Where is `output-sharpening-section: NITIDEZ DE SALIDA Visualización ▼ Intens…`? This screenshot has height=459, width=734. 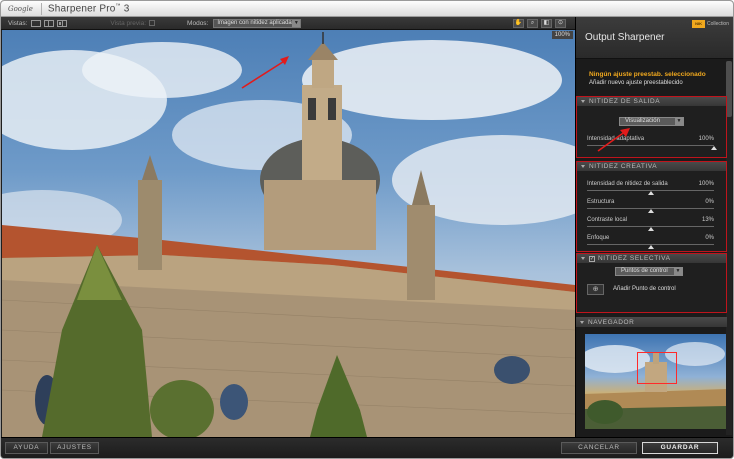
output-sharpening-section: NITIDEZ DE SALIDA Visualización ▼ Intens… is located at coordinates (651, 127).